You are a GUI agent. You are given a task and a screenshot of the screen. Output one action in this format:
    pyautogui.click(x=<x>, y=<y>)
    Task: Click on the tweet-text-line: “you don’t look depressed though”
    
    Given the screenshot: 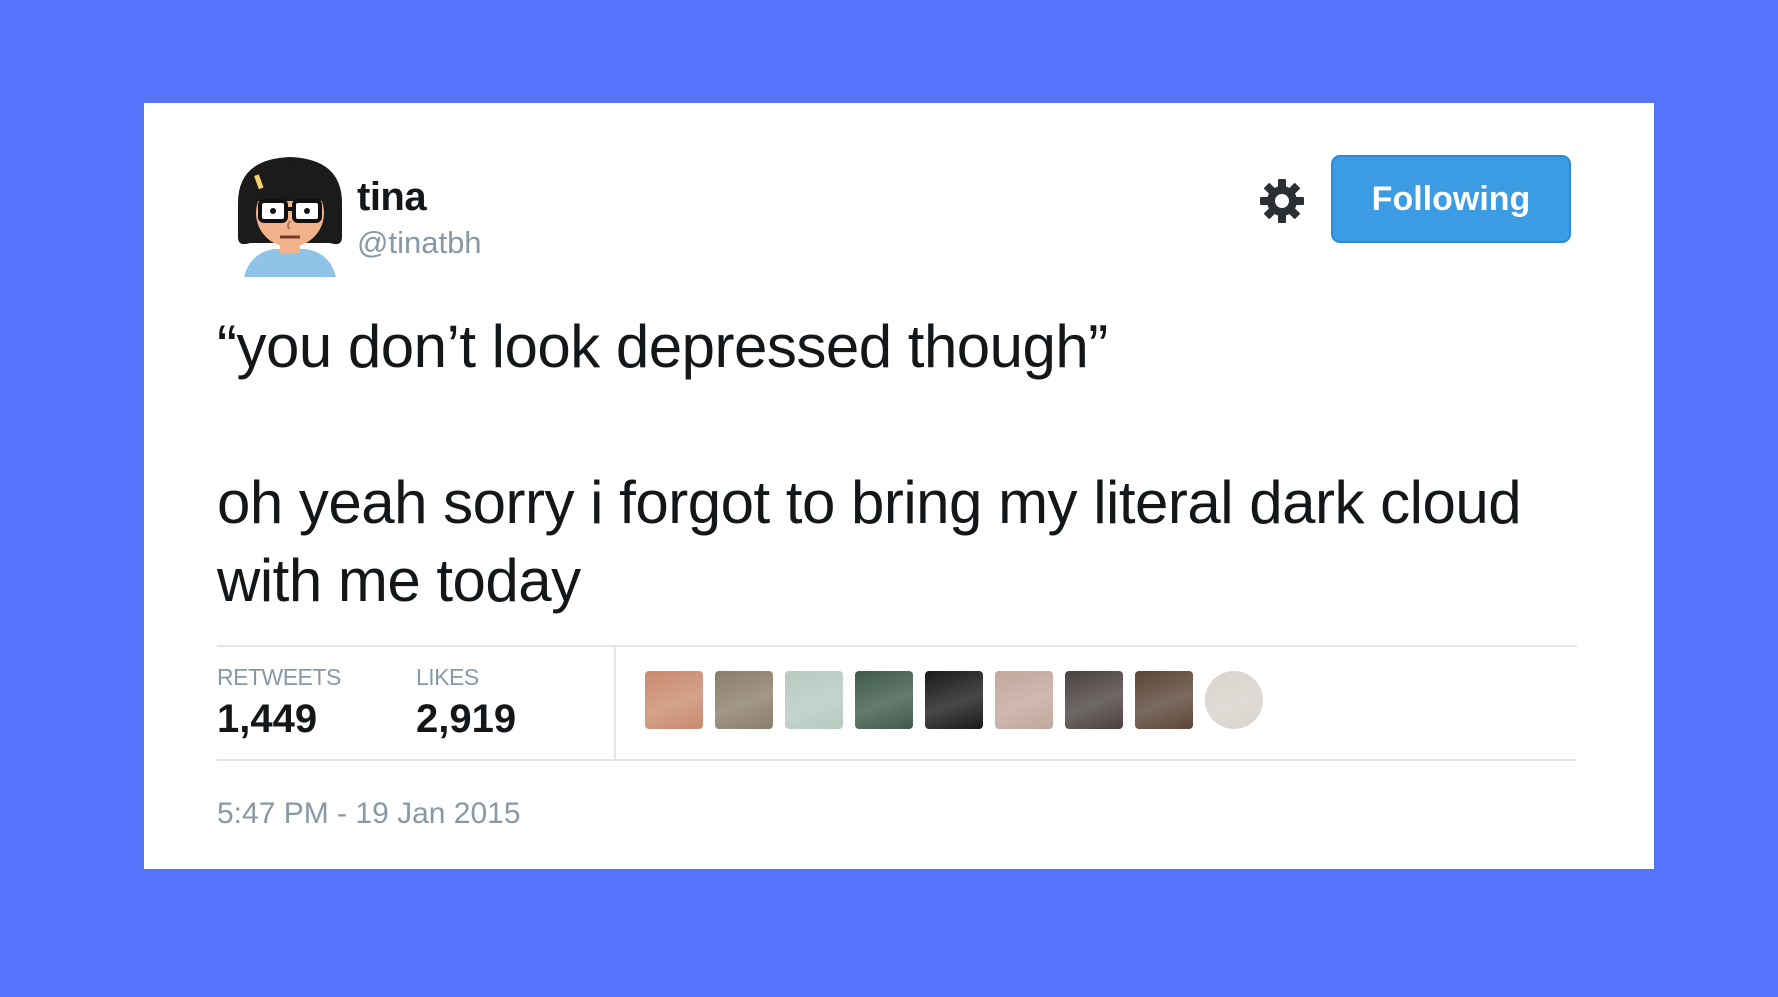 What is the action you would take?
    pyautogui.click(x=662, y=346)
    